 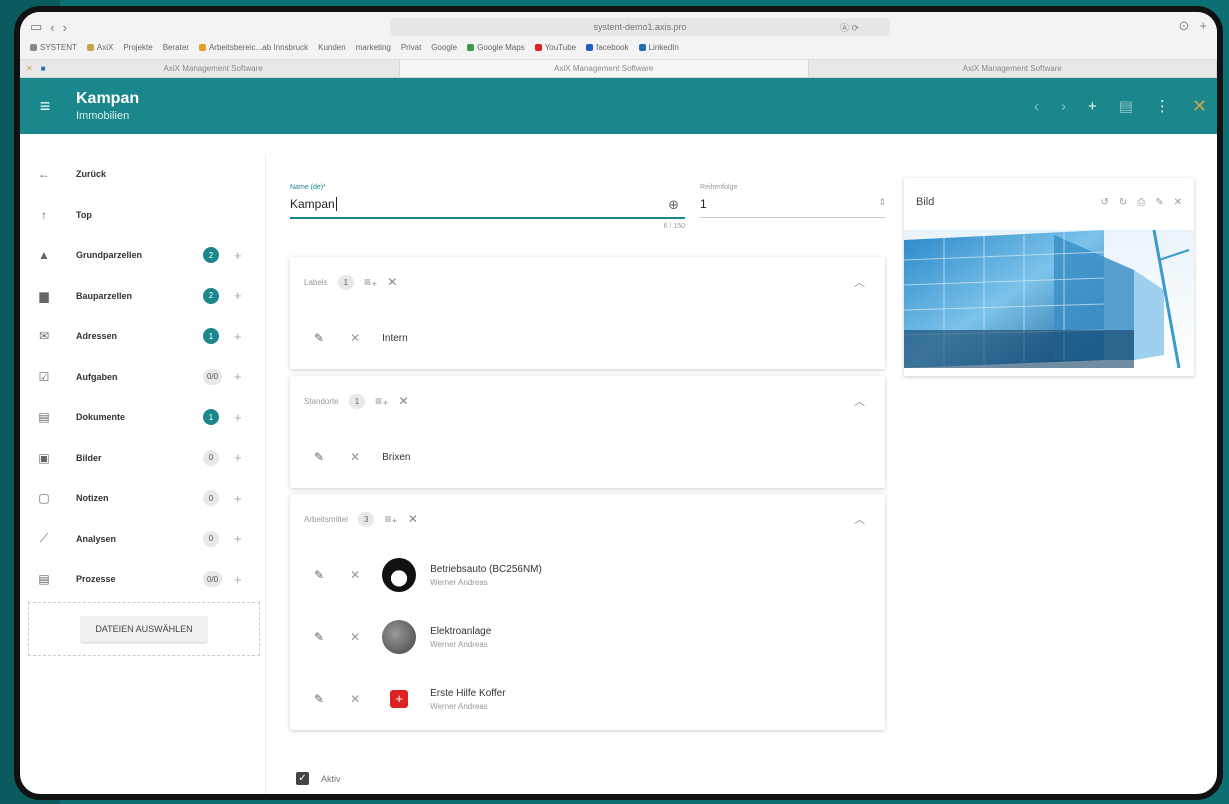 What do you see at coordinates (318, 778) in the screenshot?
I see `aktiv-checkbox-row: ✓ Aktiv` at bounding box center [318, 778].